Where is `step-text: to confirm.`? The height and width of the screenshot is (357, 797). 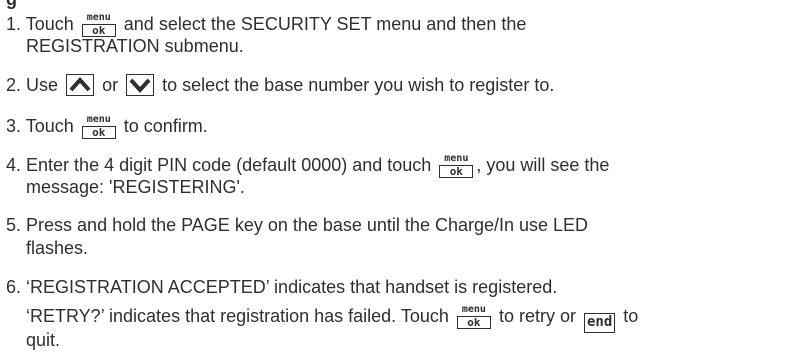
step-text: to confirm. is located at coordinates (165, 126).